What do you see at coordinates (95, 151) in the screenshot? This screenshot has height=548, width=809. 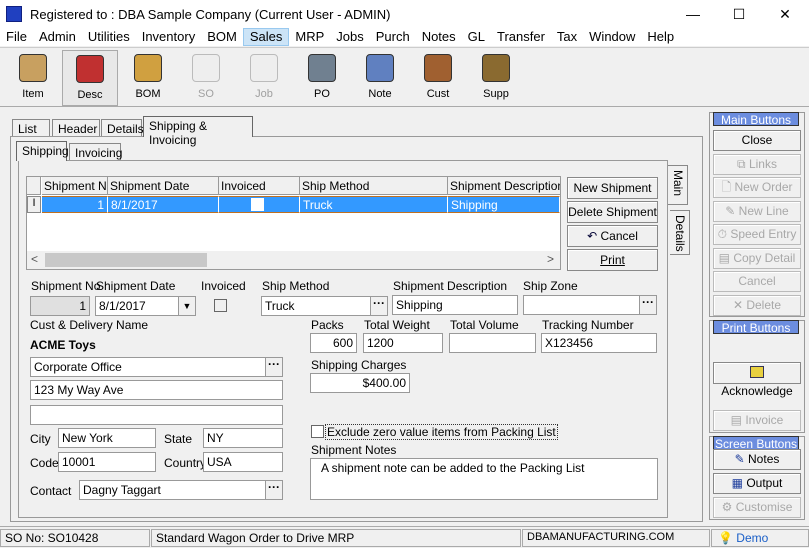 I see `subtab-invoicing: Invoicing` at bounding box center [95, 151].